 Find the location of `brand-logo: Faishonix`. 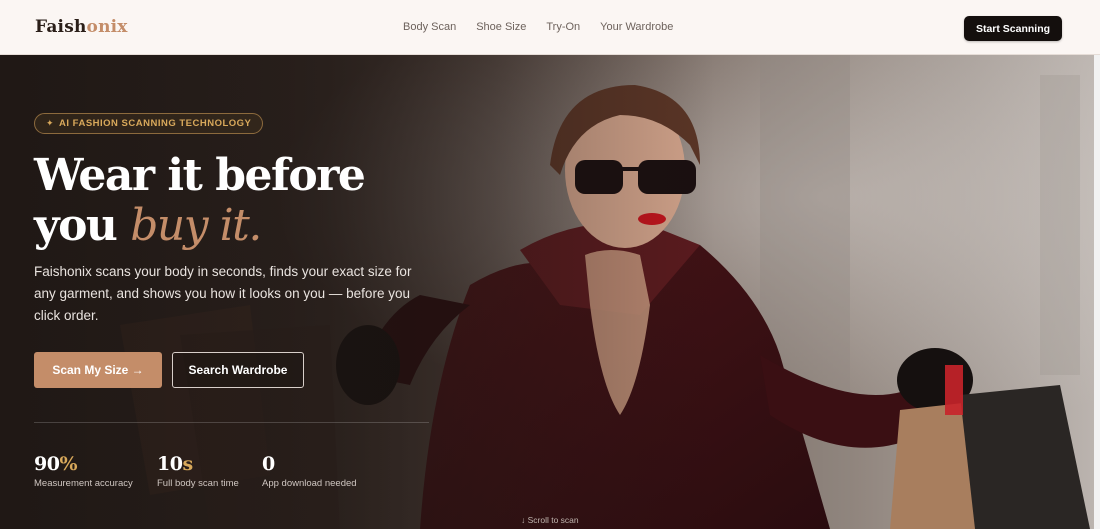

brand-logo: Faishonix is located at coordinates (81, 27).